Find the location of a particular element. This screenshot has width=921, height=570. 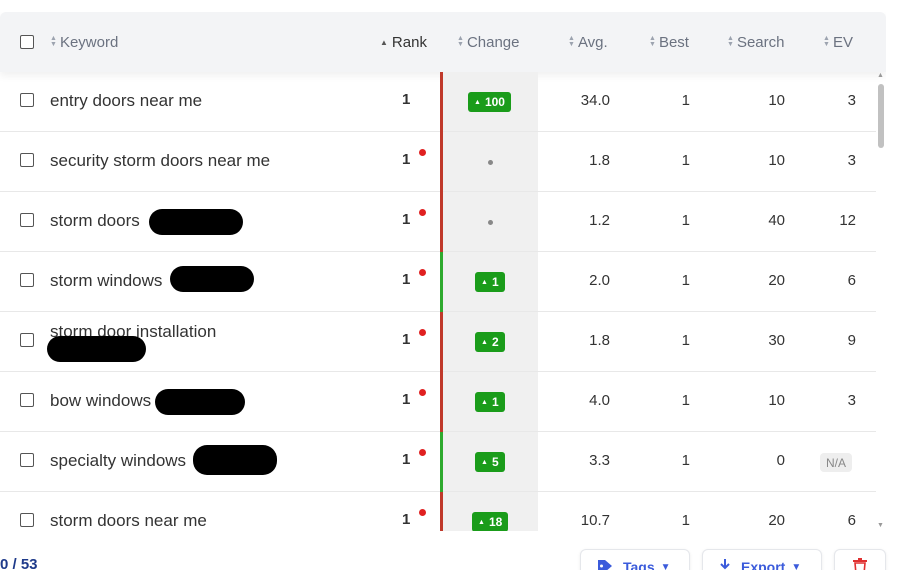

column-header-search-label: Search is located at coordinates (760, 42).